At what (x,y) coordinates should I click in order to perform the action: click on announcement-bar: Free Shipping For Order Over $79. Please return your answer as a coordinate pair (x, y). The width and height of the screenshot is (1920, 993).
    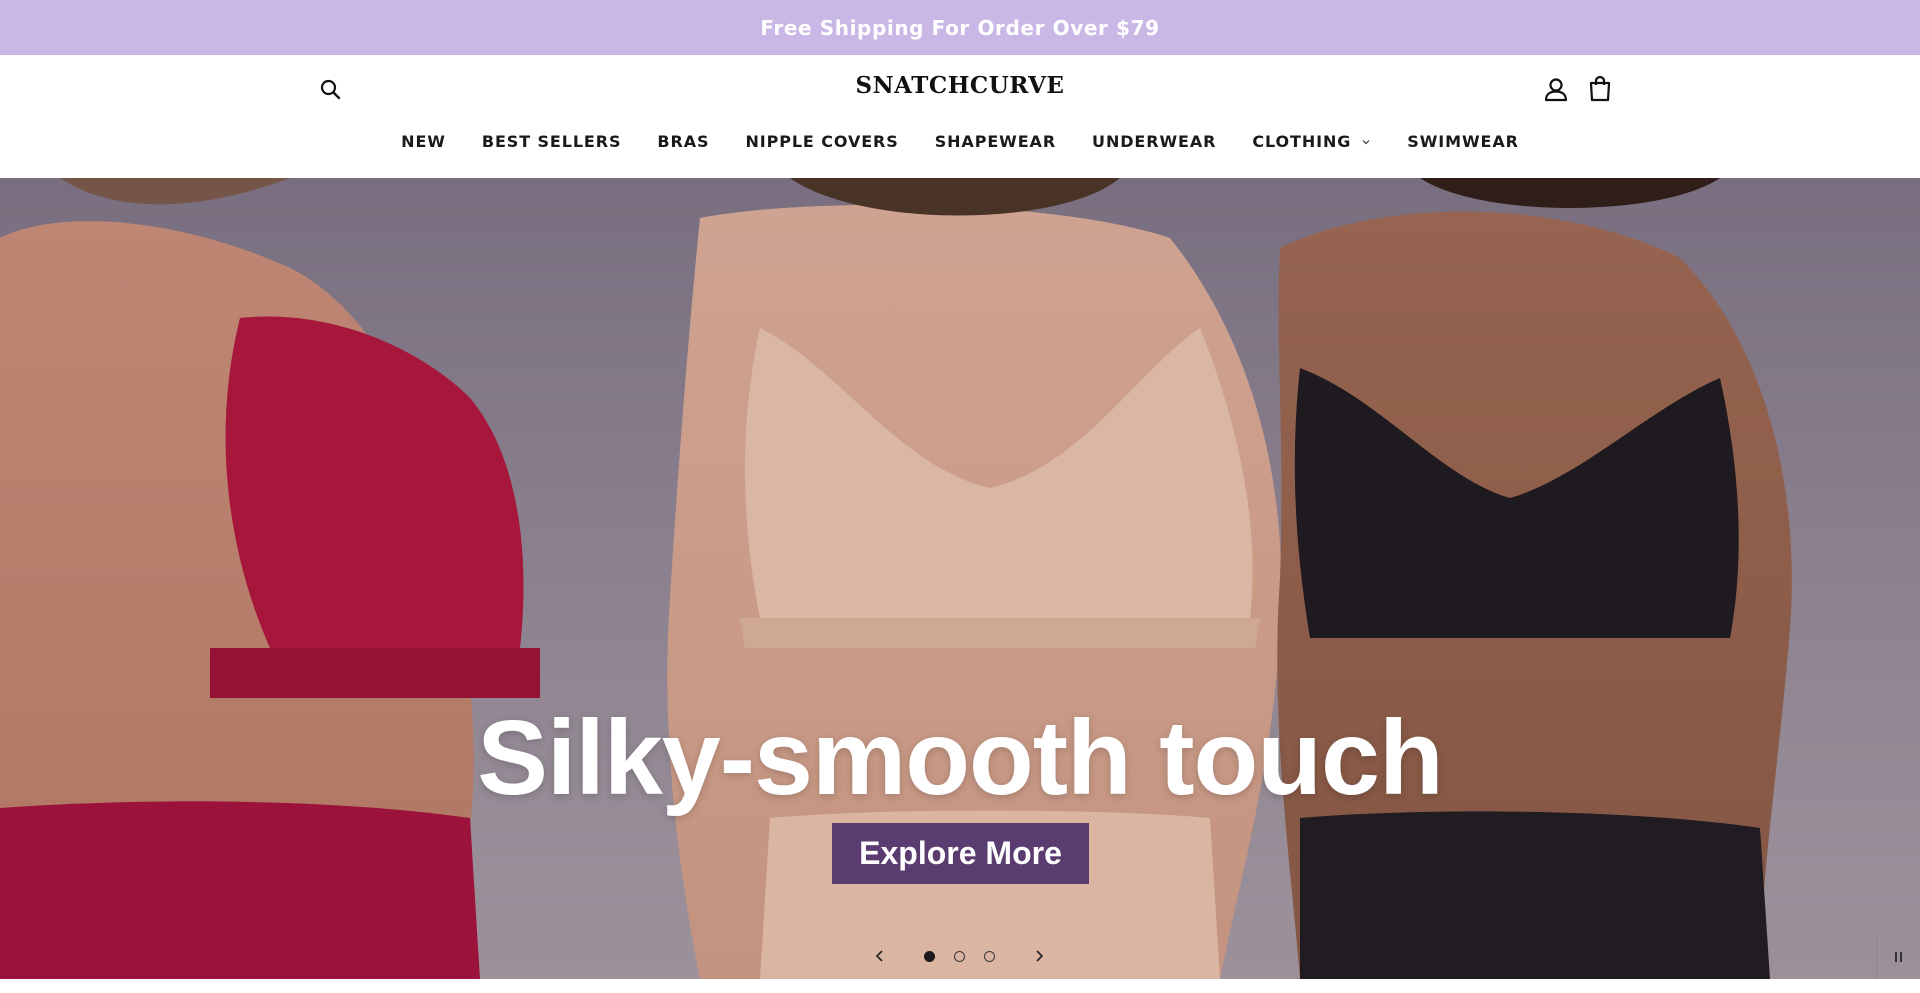
    Looking at the image, I should click on (960, 27).